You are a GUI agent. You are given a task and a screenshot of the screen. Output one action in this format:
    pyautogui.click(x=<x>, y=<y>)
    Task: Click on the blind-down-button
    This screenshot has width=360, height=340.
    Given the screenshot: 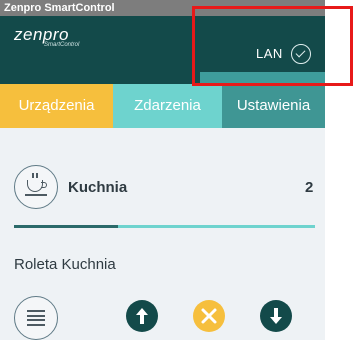 What is the action you would take?
    pyautogui.click(x=276, y=316)
    